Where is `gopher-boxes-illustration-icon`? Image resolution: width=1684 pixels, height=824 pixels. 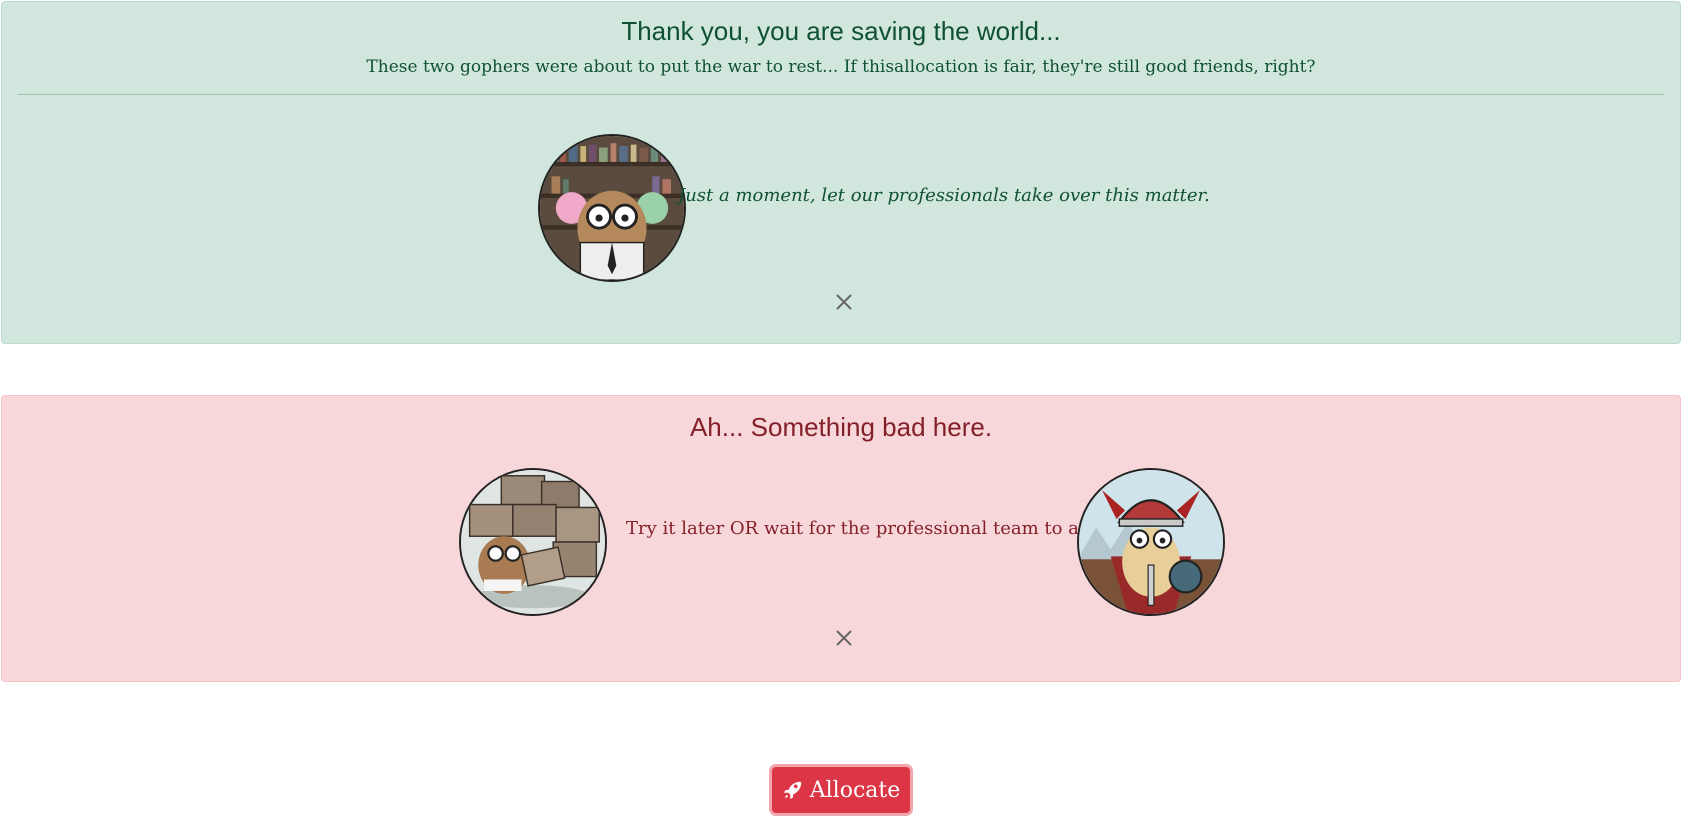
gopher-boxes-illustration-icon is located at coordinates (533, 542).